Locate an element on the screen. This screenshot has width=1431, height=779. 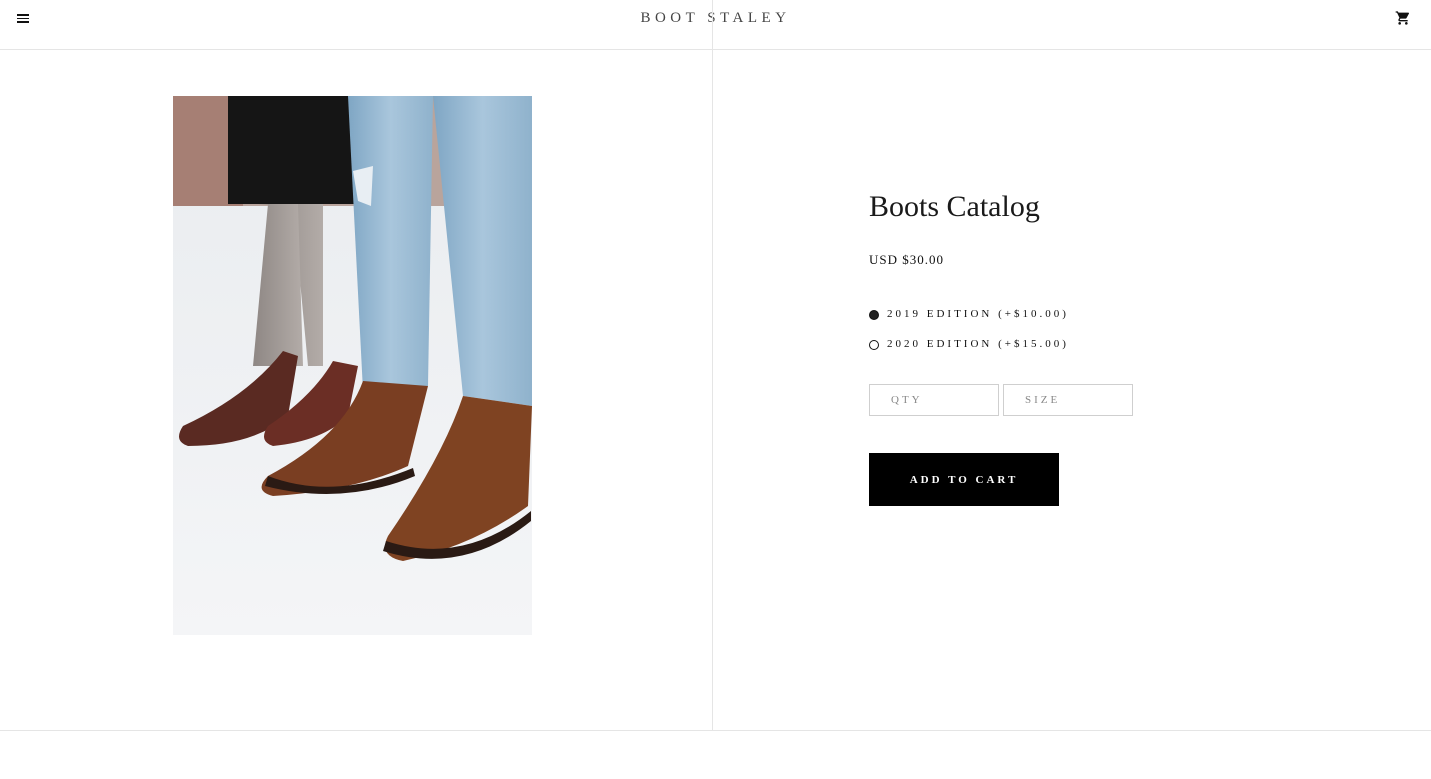
menu-icon is located at coordinates (24, 18).